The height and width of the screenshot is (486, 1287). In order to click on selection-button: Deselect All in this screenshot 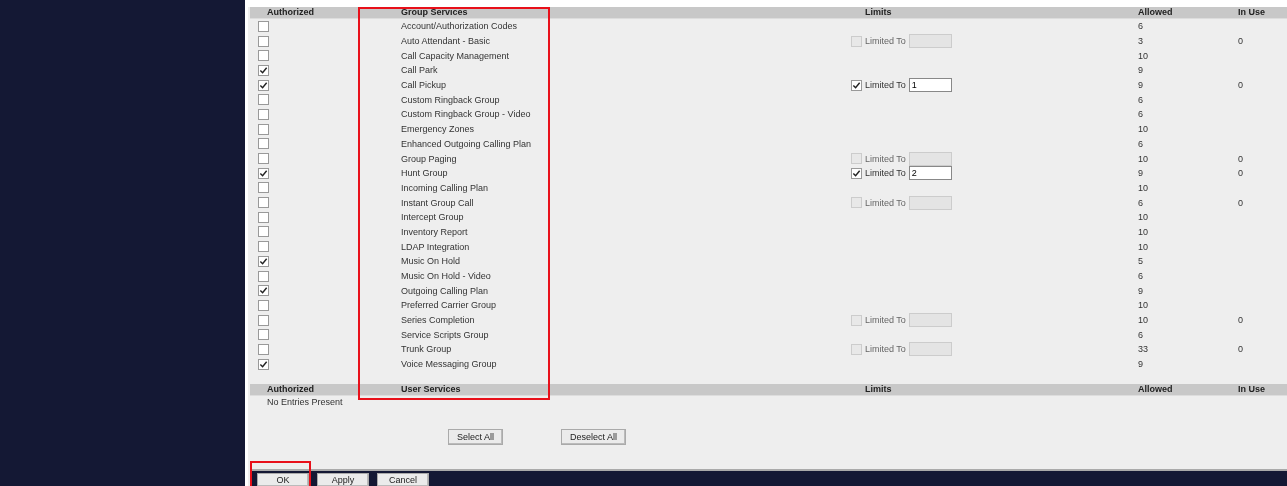, I will do `click(594, 436)`.